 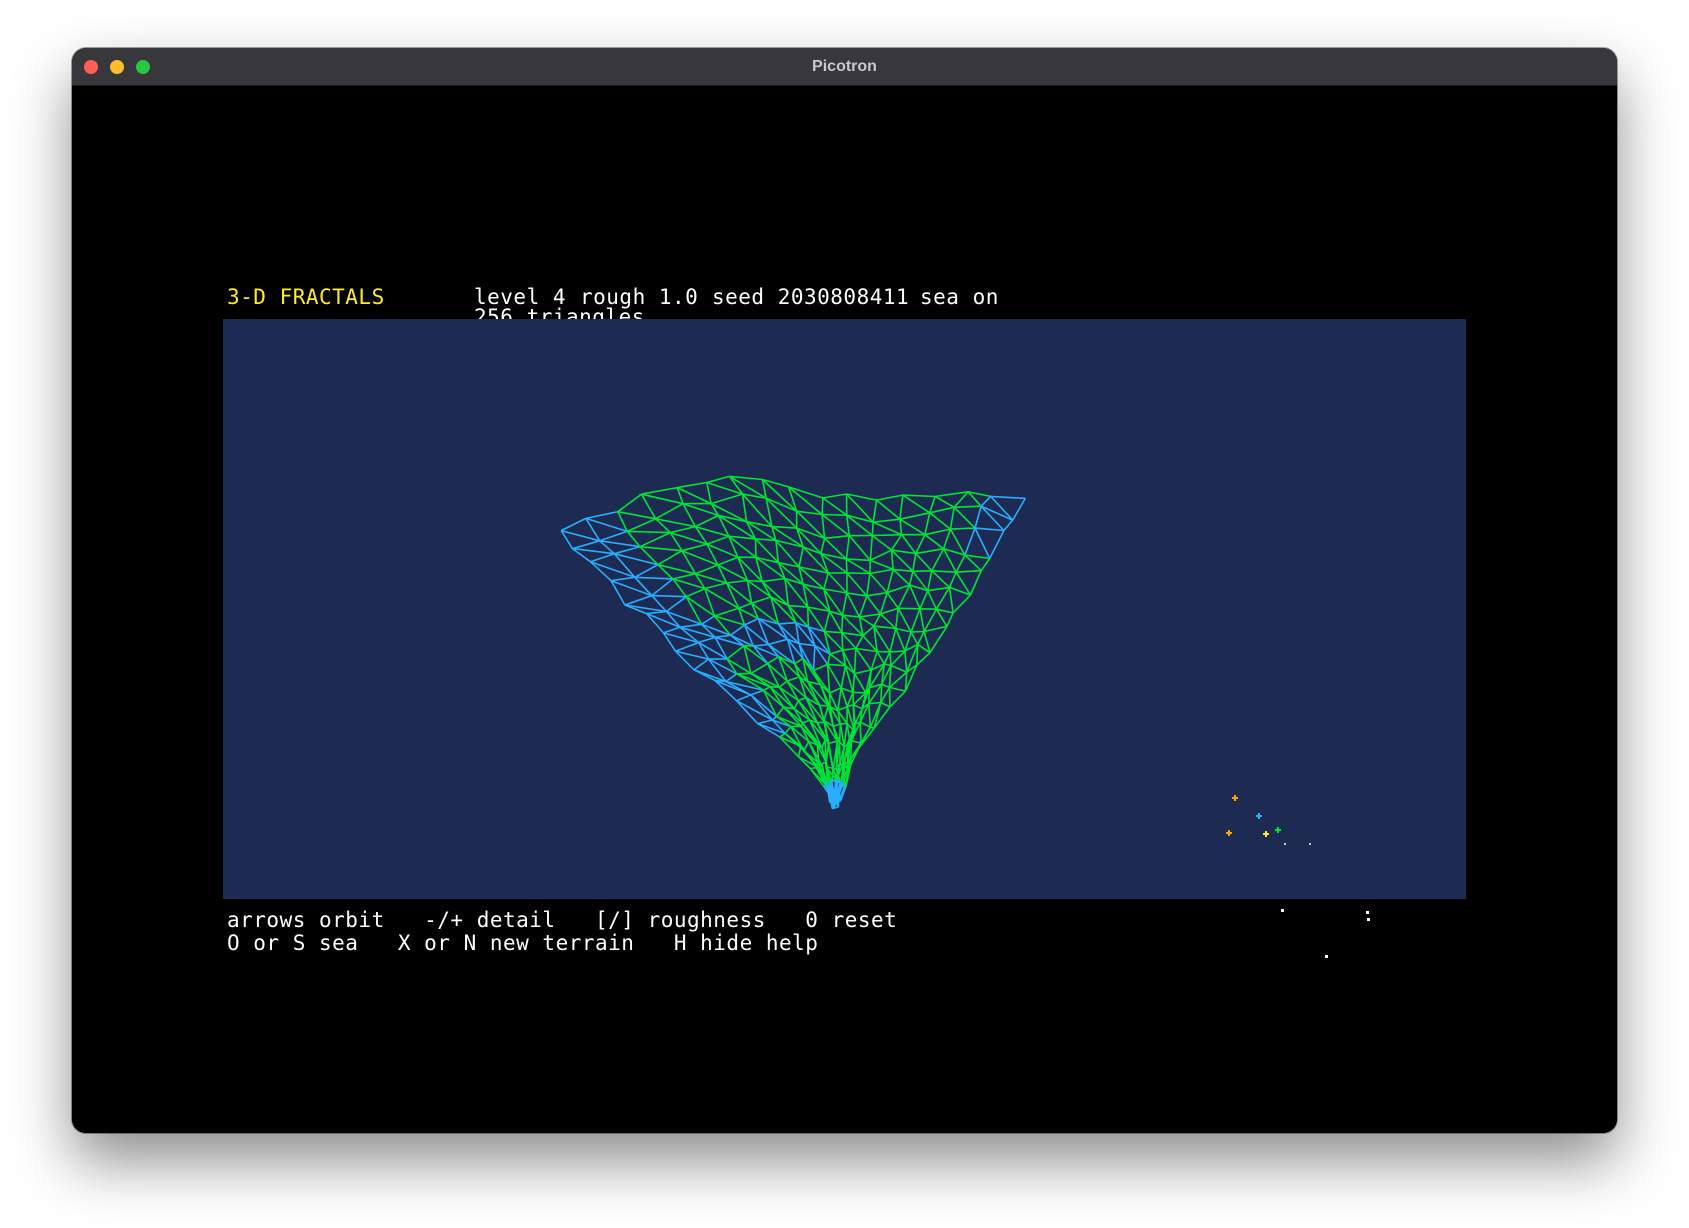 I want to click on window-title: Picotron, so click(x=844, y=66).